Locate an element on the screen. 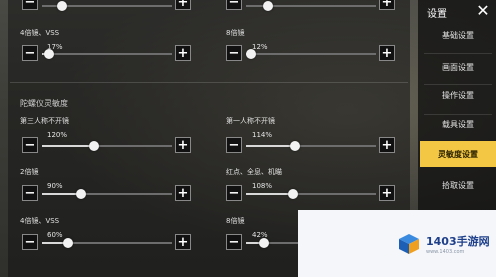  row-label: 第一人称不开镜 is located at coordinates (250, 121).